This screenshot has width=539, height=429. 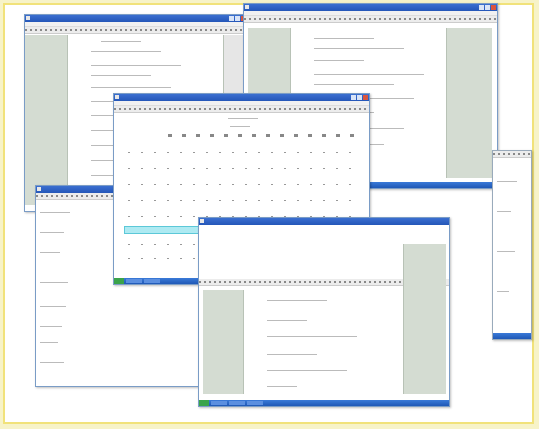 What do you see at coordinates (263, 135) in the screenshot?
I see `column-headers` at bounding box center [263, 135].